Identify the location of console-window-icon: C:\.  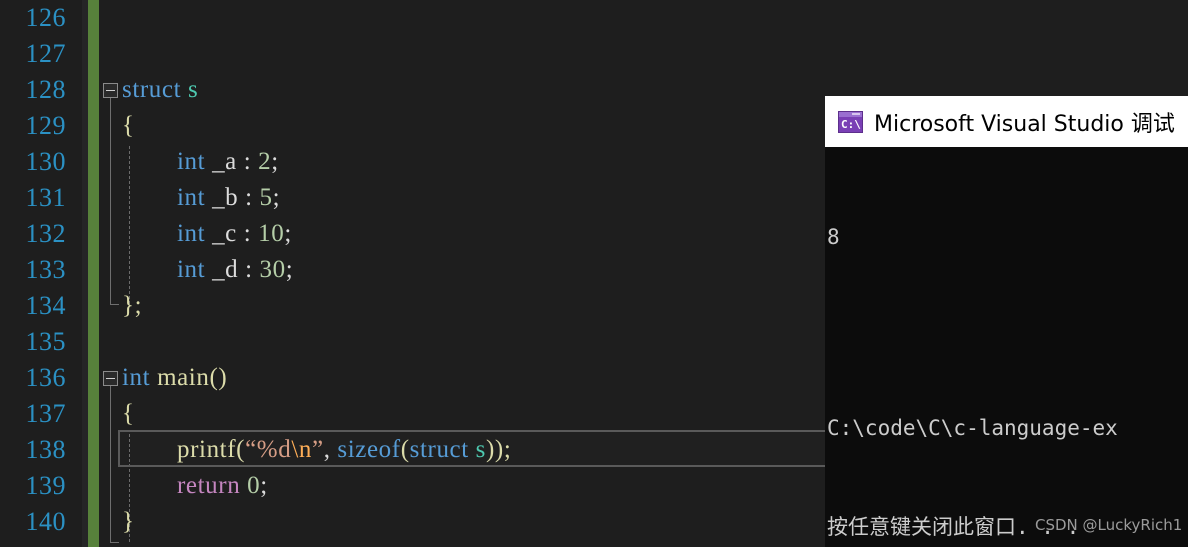
(850, 121).